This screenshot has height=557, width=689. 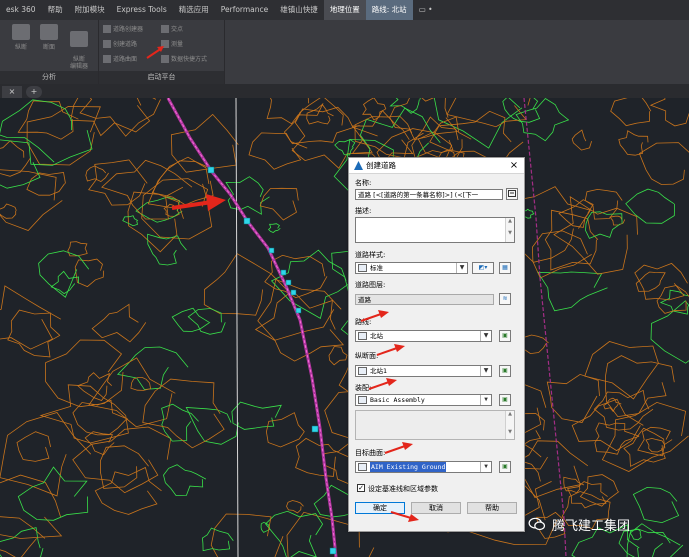 I want to click on help-button: 帮助, so click(x=492, y=508).